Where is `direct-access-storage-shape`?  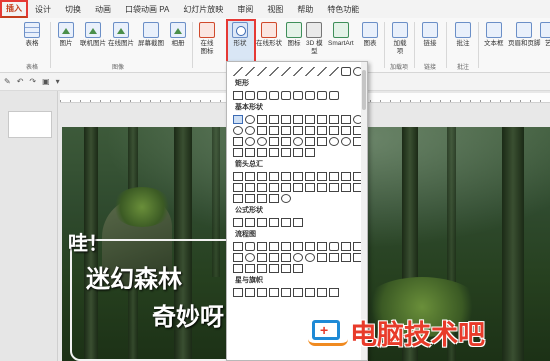
direct-access-storage-shape is located at coordinates (285, 268).